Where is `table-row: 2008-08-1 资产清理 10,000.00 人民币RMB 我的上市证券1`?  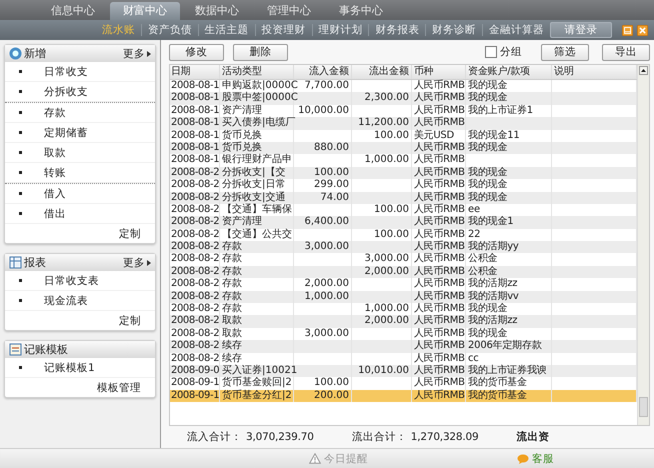 table-row: 2008-08-1 资产清理 10,000.00 人民币RMB 我的上市证券1 is located at coordinates (403, 111).